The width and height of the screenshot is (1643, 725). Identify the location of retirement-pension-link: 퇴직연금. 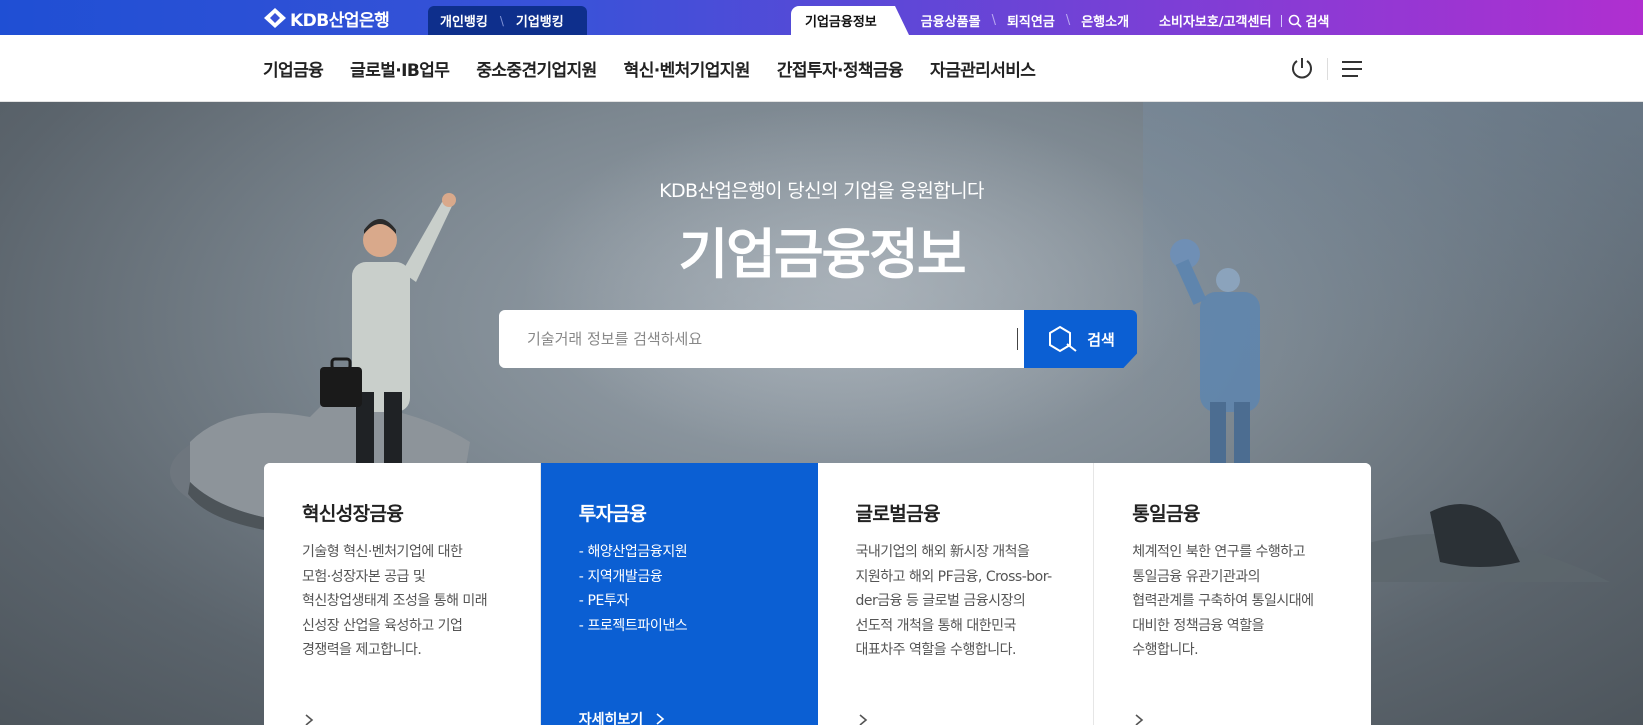
(1031, 20).